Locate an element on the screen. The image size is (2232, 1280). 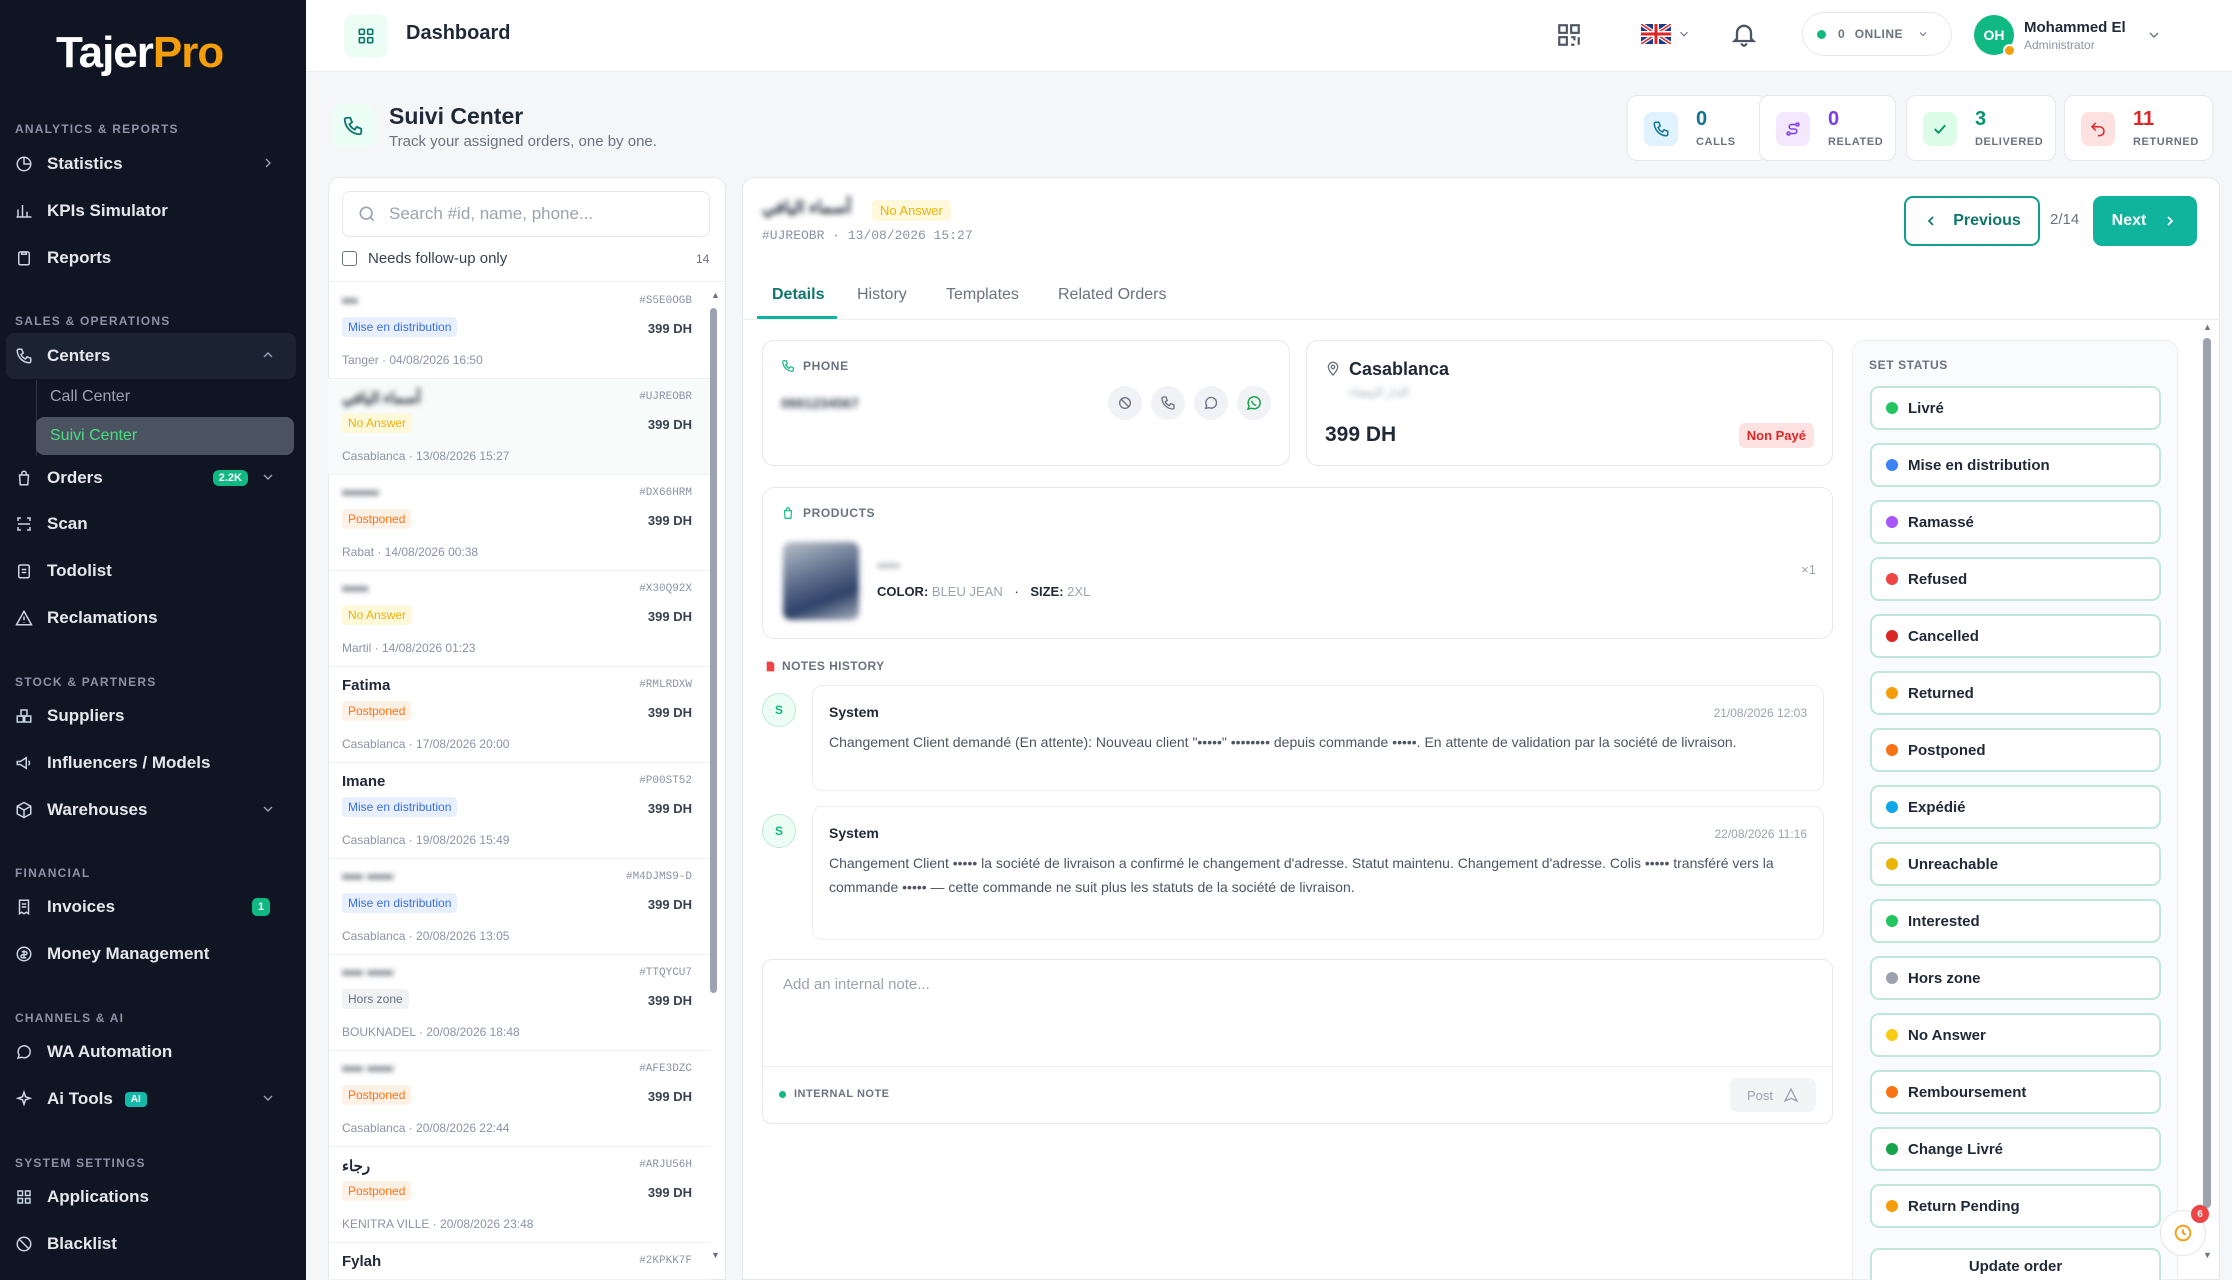
sidebar-item-applications: Applications is located at coordinates (148, 1197).